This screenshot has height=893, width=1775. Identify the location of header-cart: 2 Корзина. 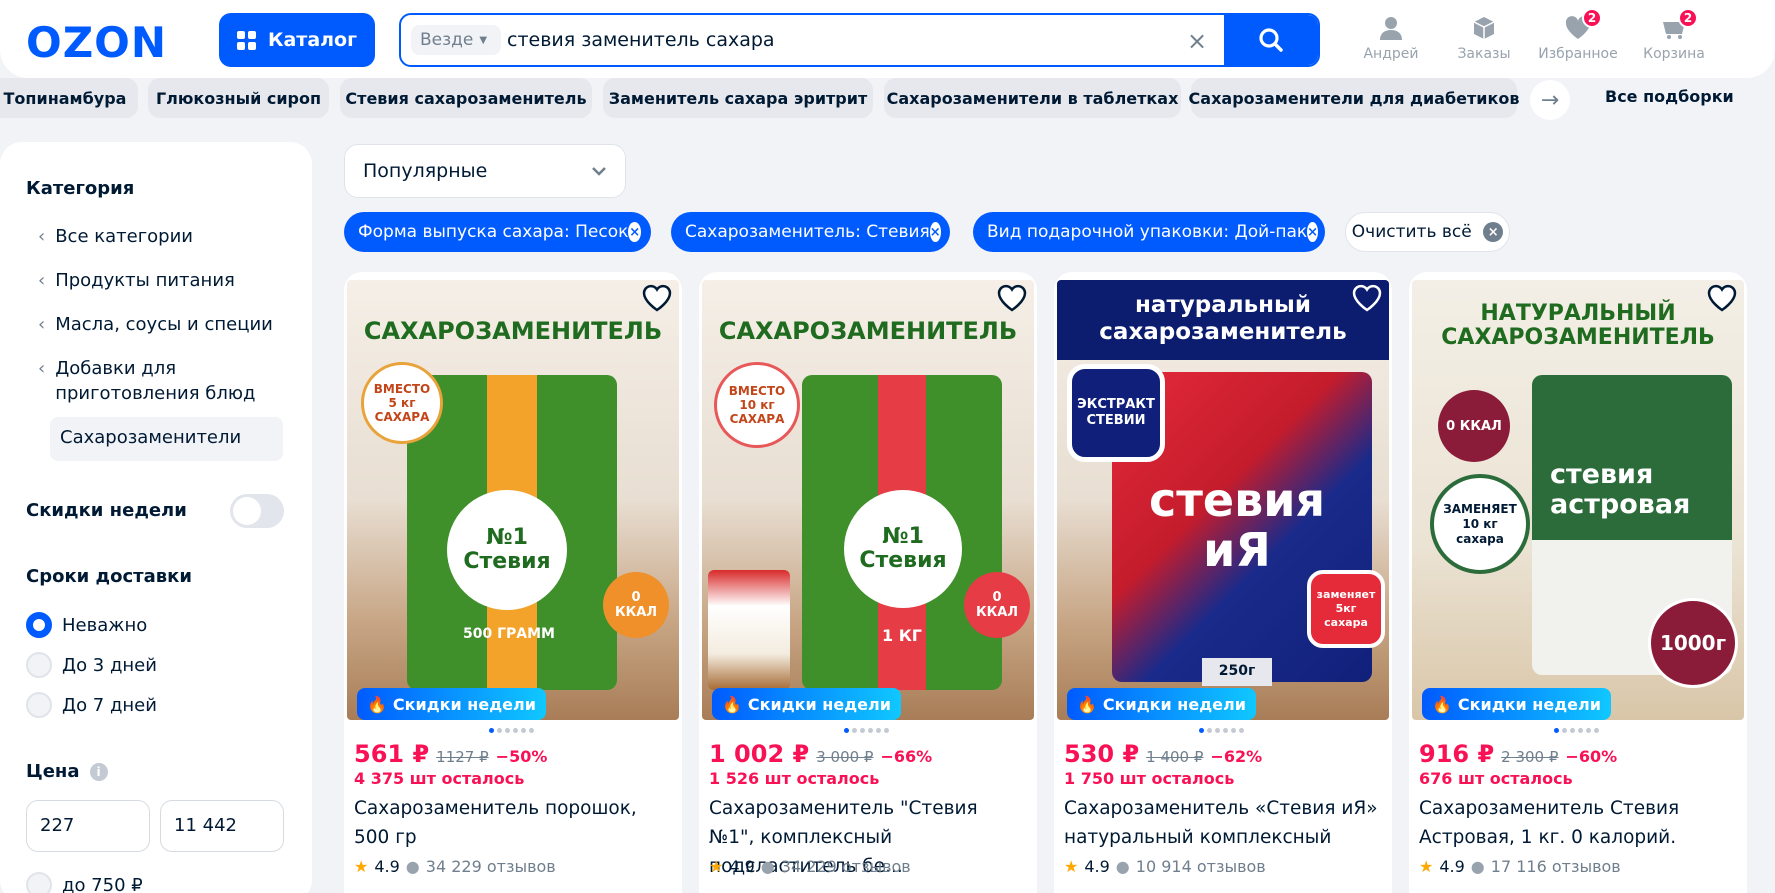
(1674, 35).